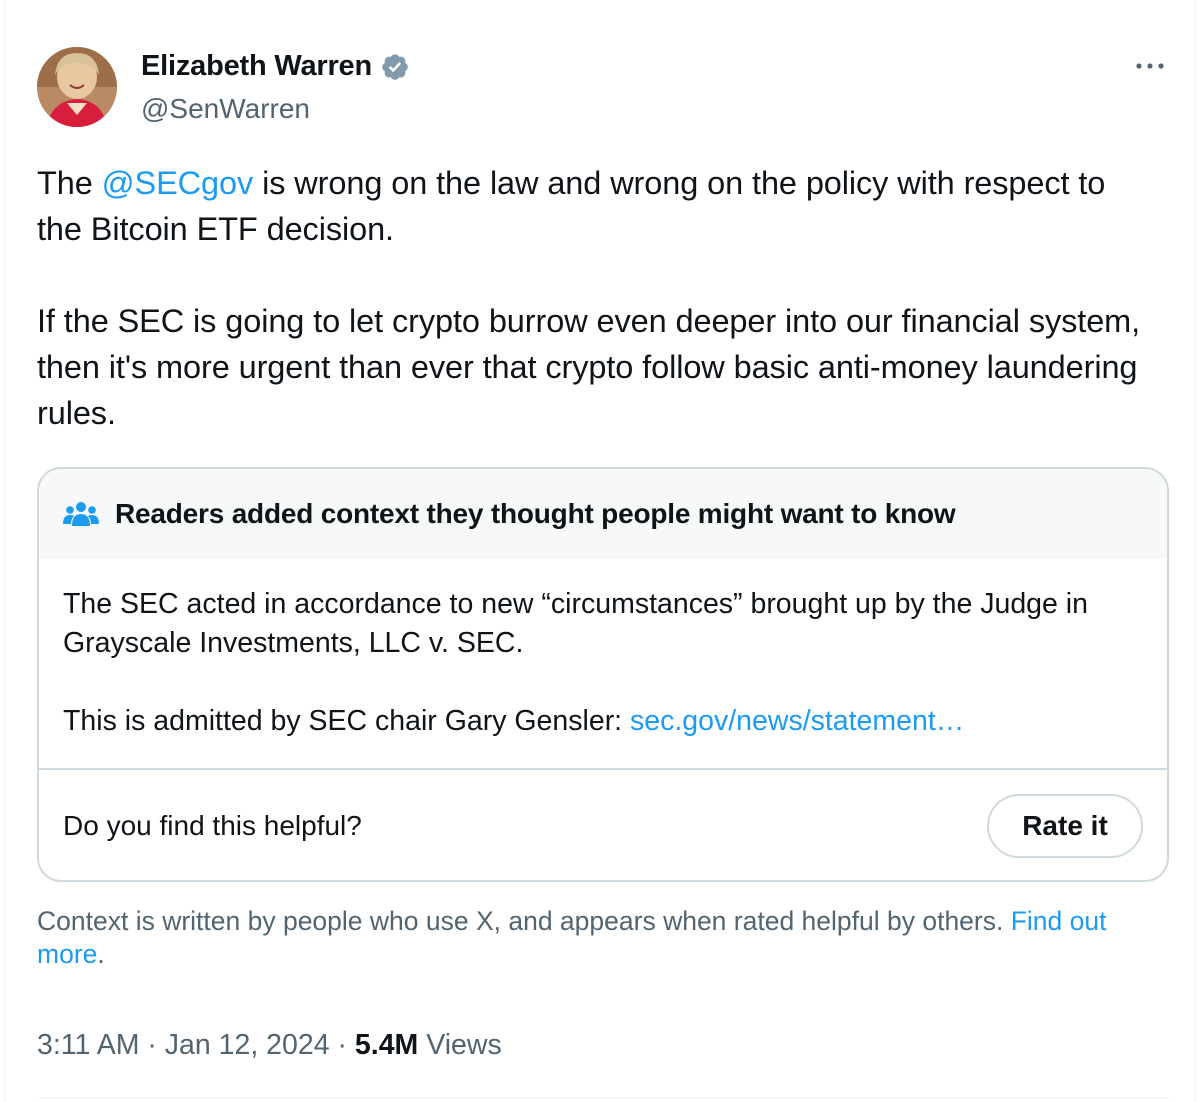 This screenshot has width=1200, height=1102. What do you see at coordinates (225, 109) in the screenshot?
I see `author-handle: @SenWarren` at bounding box center [225, 109].